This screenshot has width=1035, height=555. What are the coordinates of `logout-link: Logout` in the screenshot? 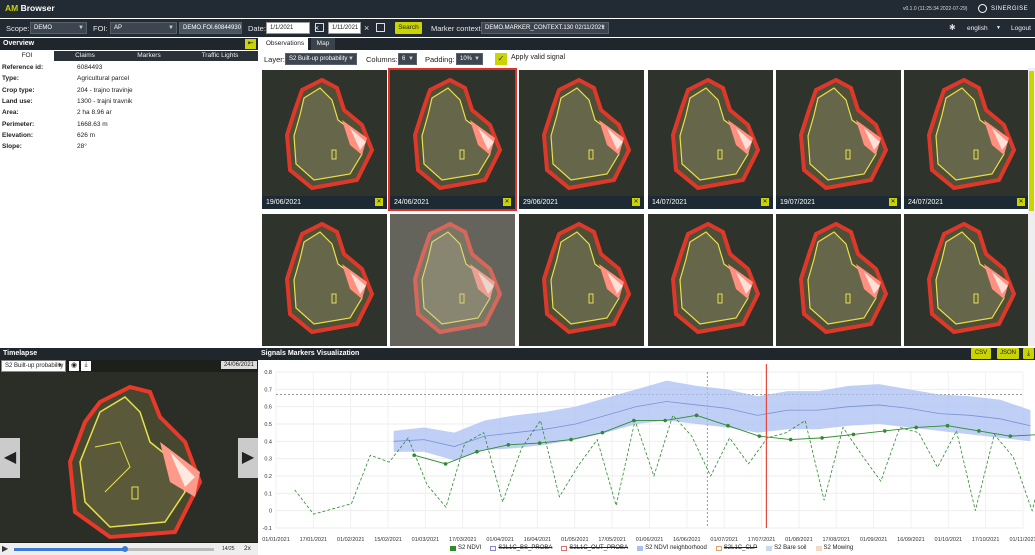 It's located at (1021, 28).